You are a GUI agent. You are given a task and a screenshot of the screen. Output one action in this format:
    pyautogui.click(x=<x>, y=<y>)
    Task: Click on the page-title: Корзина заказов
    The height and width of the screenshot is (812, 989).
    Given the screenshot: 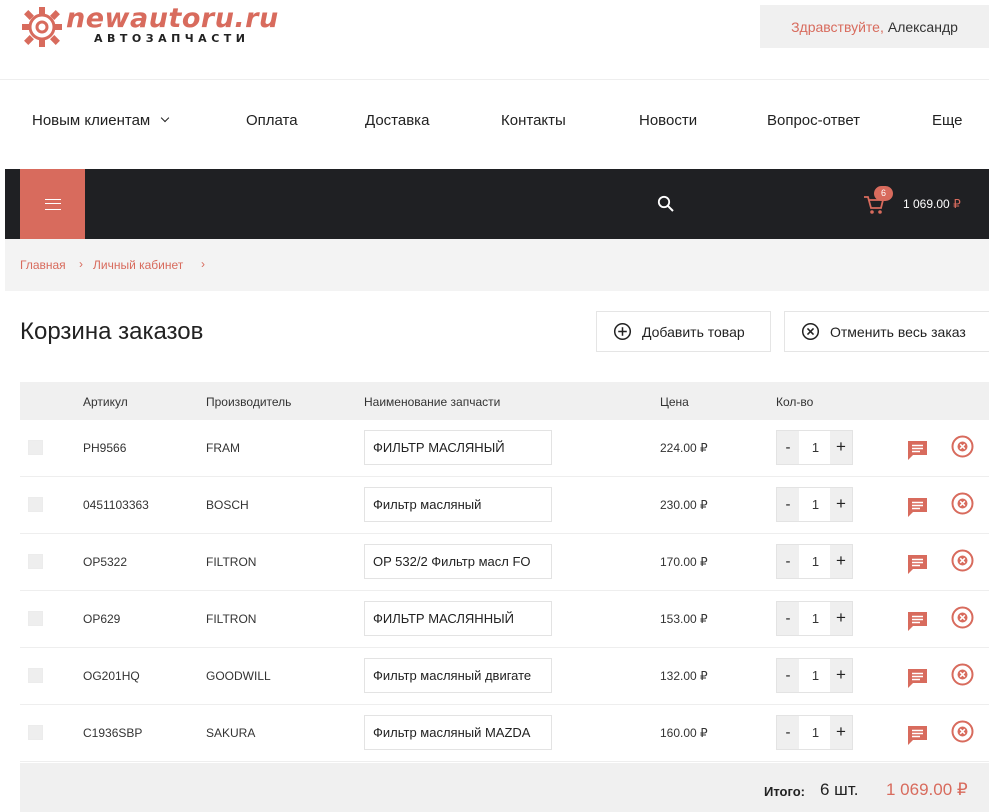 What is the action you would take?
    pyautogui.click(x=112, y=331)
    